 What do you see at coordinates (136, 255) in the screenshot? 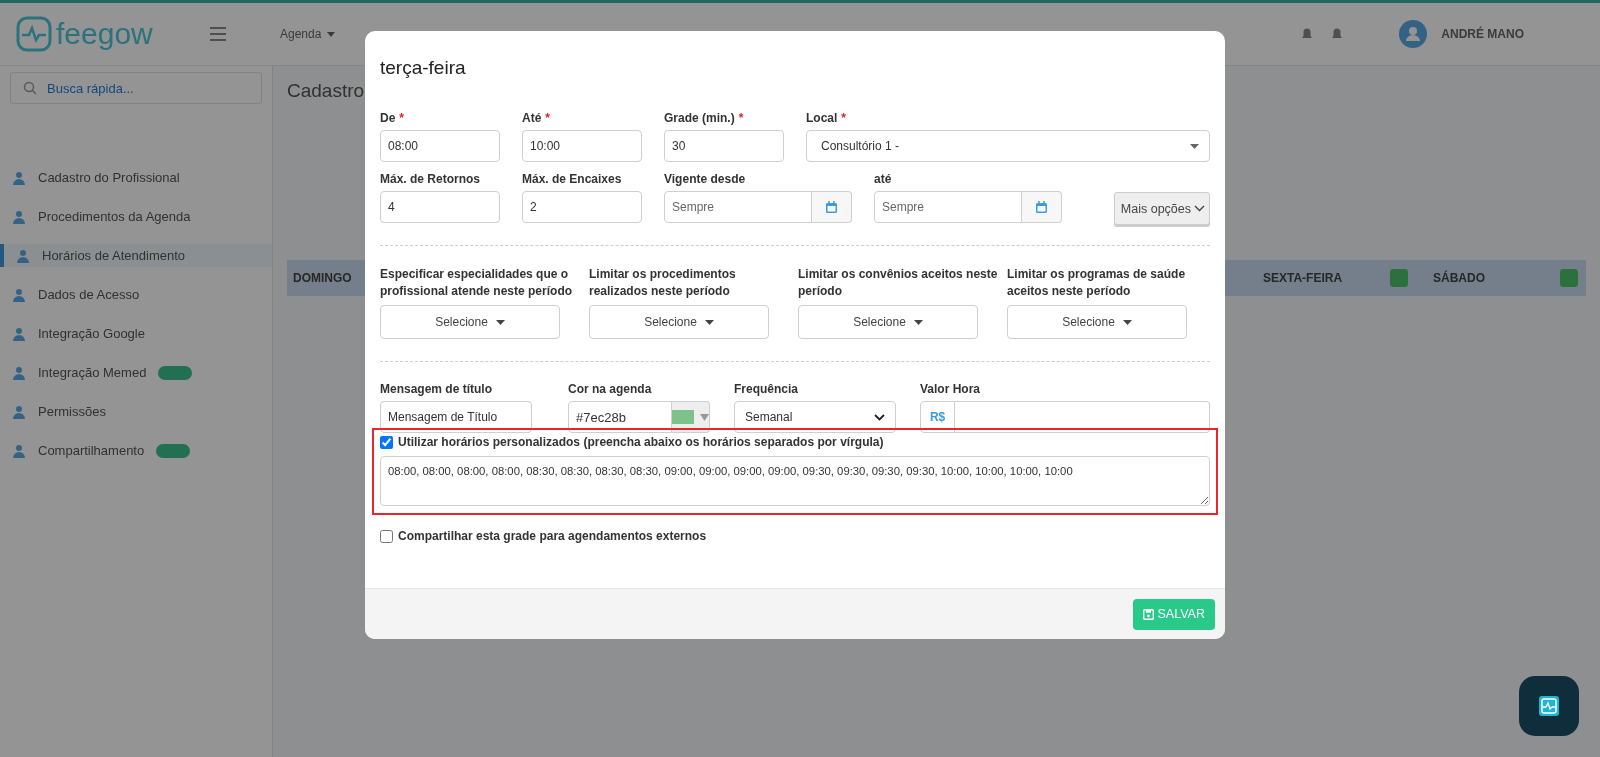
I see `sidebar-item: Horários de Atendimento` at bounding box center [136, 255].